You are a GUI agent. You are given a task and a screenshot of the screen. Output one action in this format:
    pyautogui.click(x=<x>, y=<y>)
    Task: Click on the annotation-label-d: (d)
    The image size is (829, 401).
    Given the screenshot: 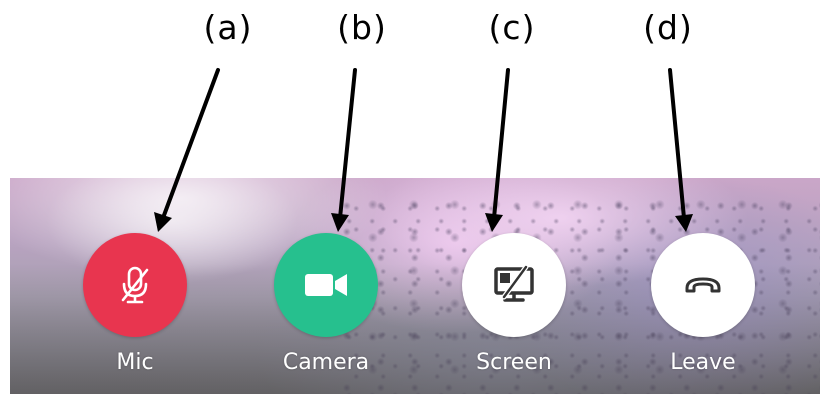 What is the action you would take?
    pyautogui.click(x=668, y=27)
    